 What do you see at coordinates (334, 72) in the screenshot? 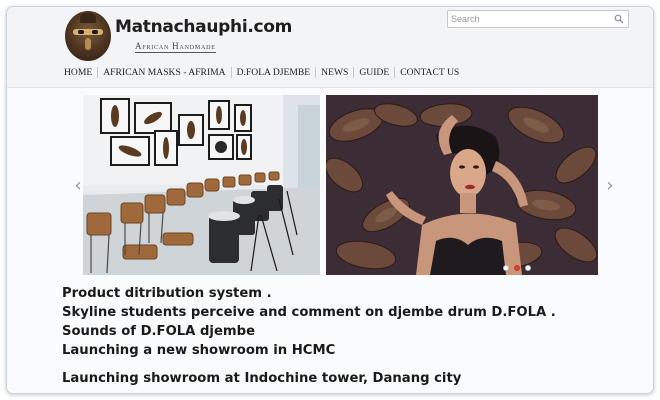
I see `nav-item-news: NEWS` at bounding box center [334, 72].